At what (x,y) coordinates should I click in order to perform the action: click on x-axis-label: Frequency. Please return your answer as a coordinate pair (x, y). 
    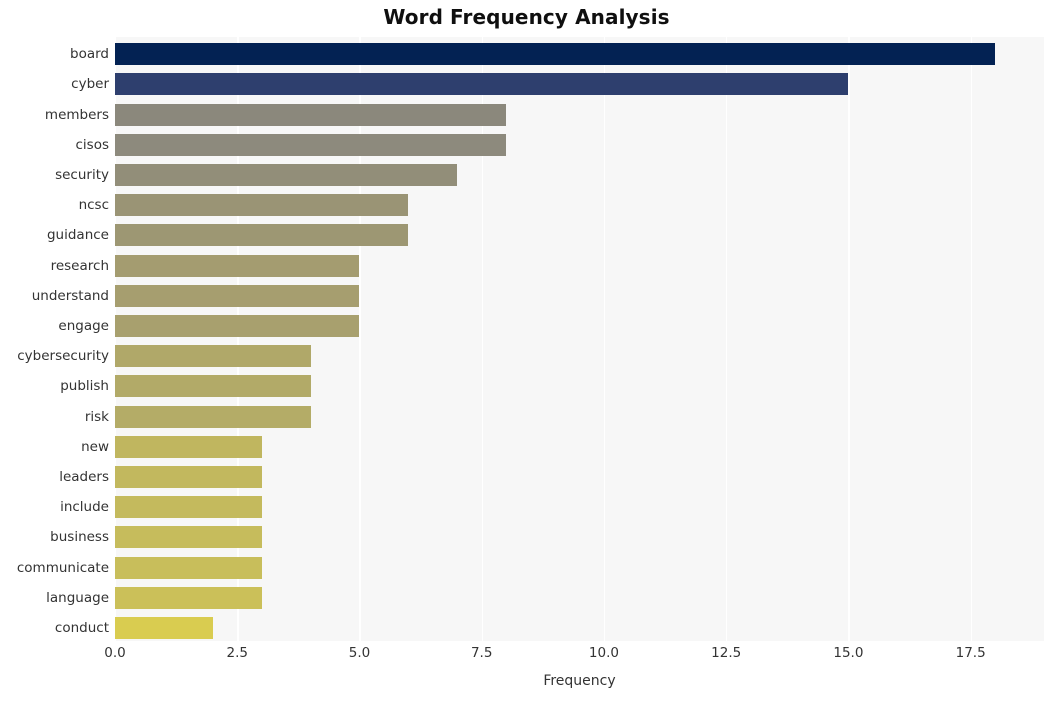
    Looking at the image, I should click on (579, 681).